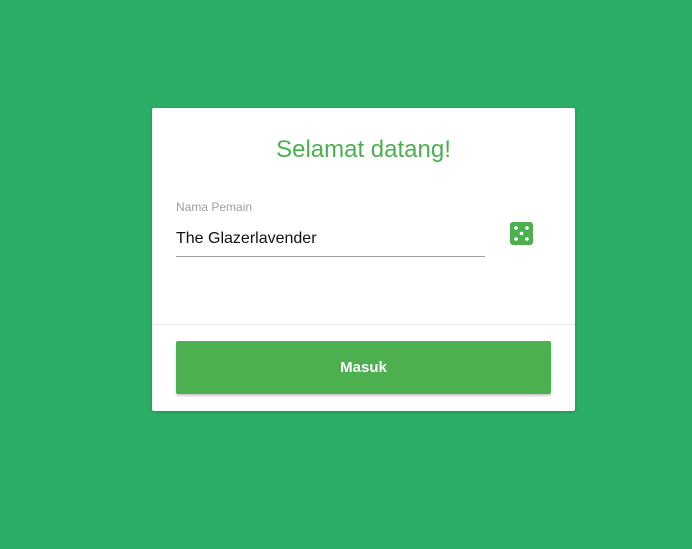  Describe the element at coordinates (363, 367) in the screenshot. I see `submit-button: Masuk` at that location.